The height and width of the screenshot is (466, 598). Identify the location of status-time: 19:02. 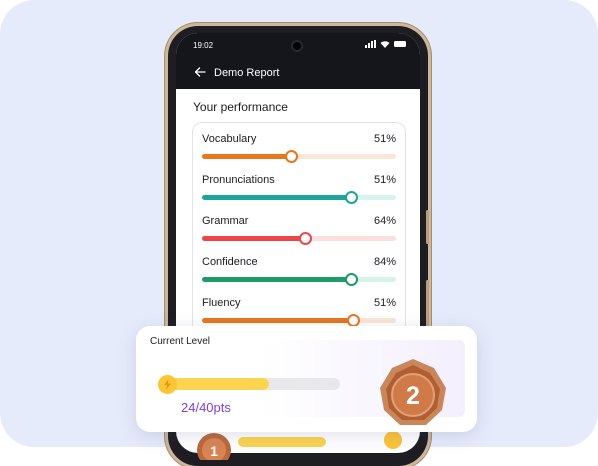
(203, 45).